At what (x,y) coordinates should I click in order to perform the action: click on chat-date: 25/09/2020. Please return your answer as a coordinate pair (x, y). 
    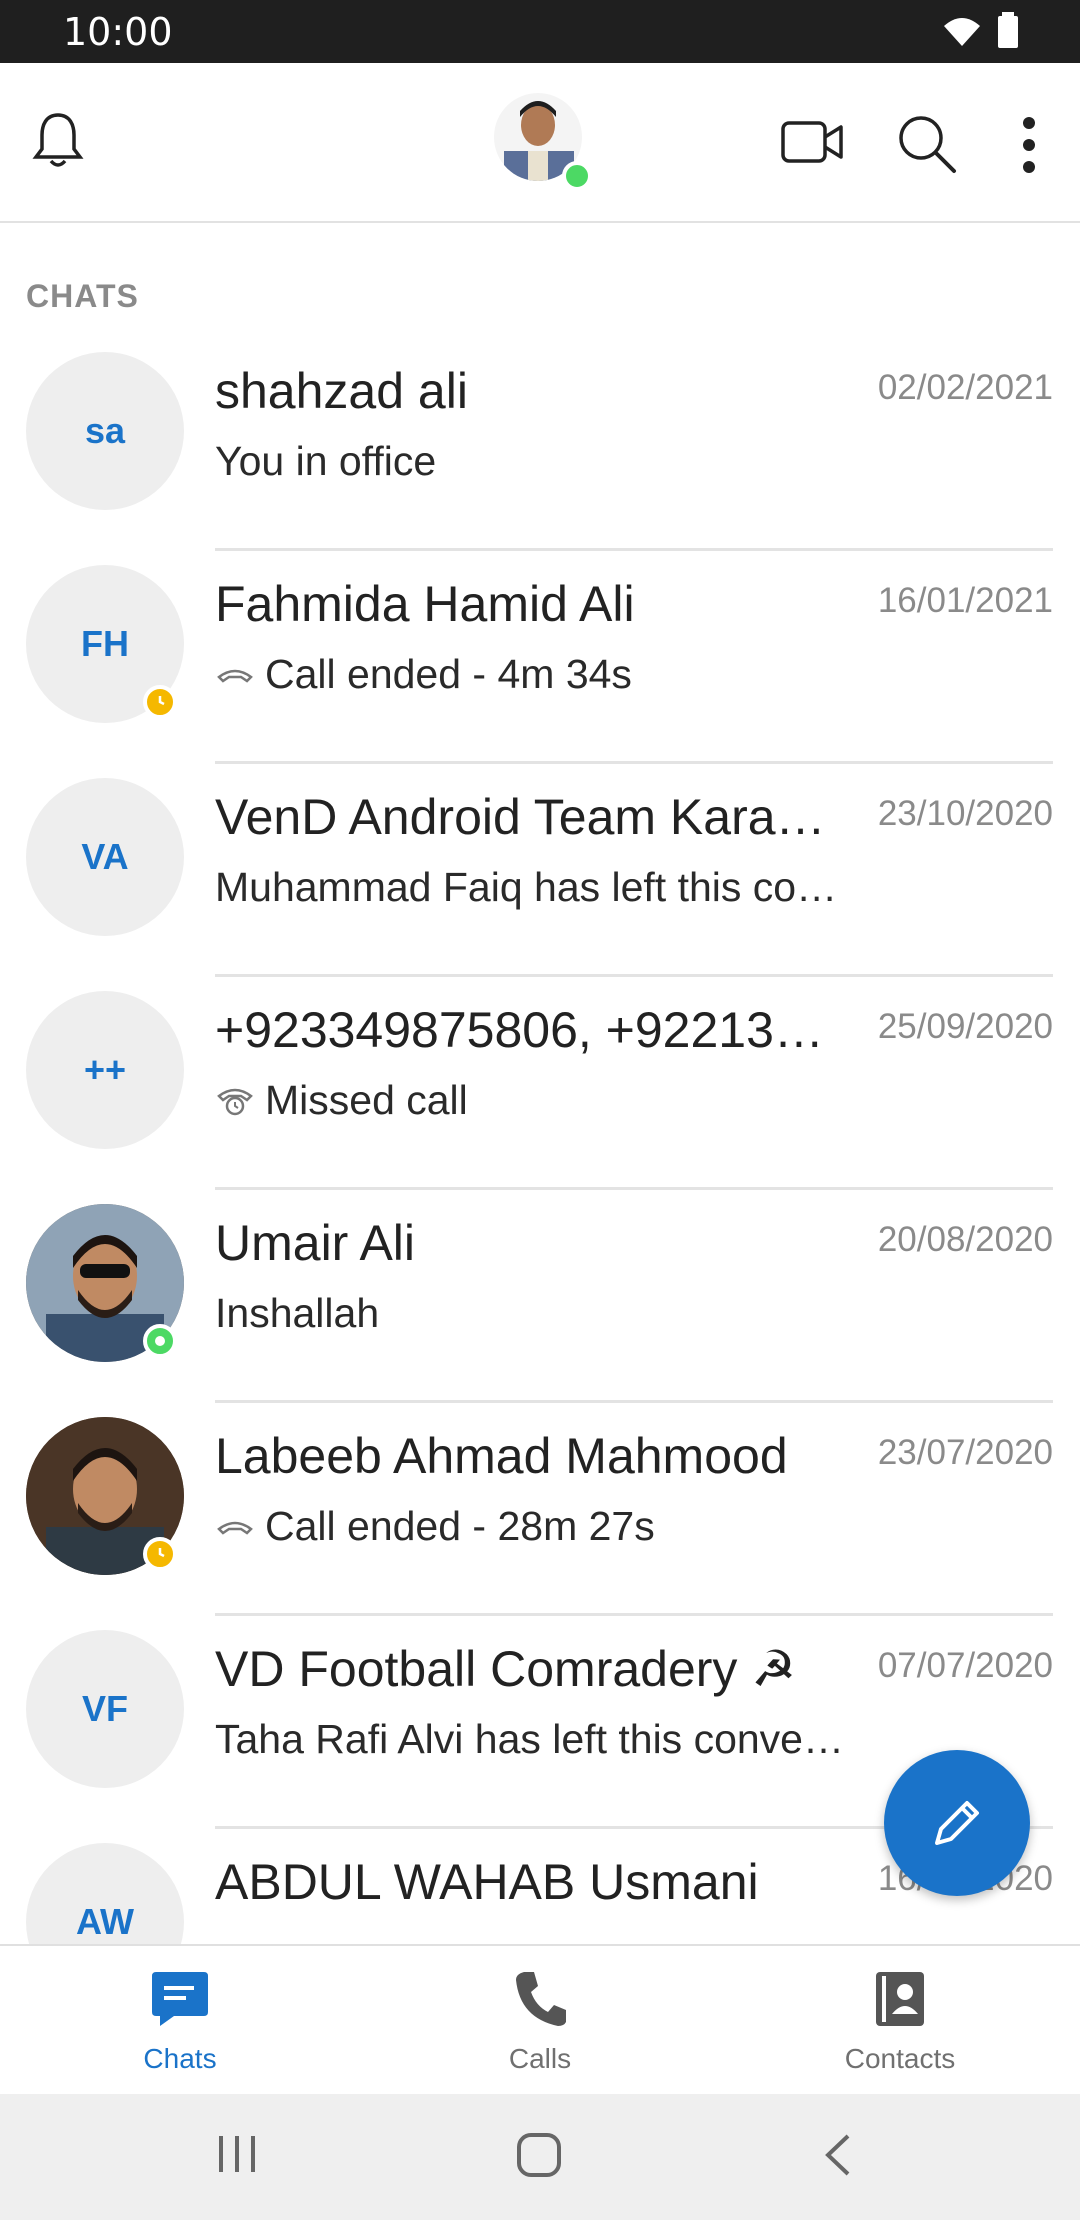
    Looking at the image, I should click on (965, 1026).